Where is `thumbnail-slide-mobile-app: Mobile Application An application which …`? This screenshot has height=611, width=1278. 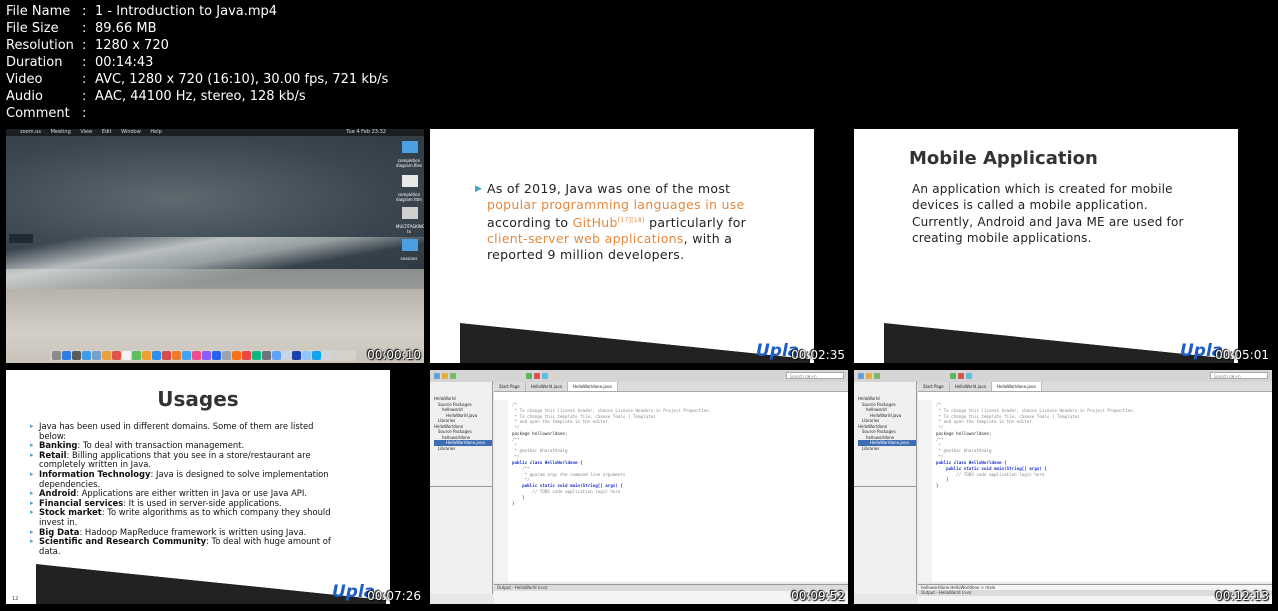 thumbnail-slide-mobile-app: Mobile Application An application which … is located at coordinates (1063, 246).